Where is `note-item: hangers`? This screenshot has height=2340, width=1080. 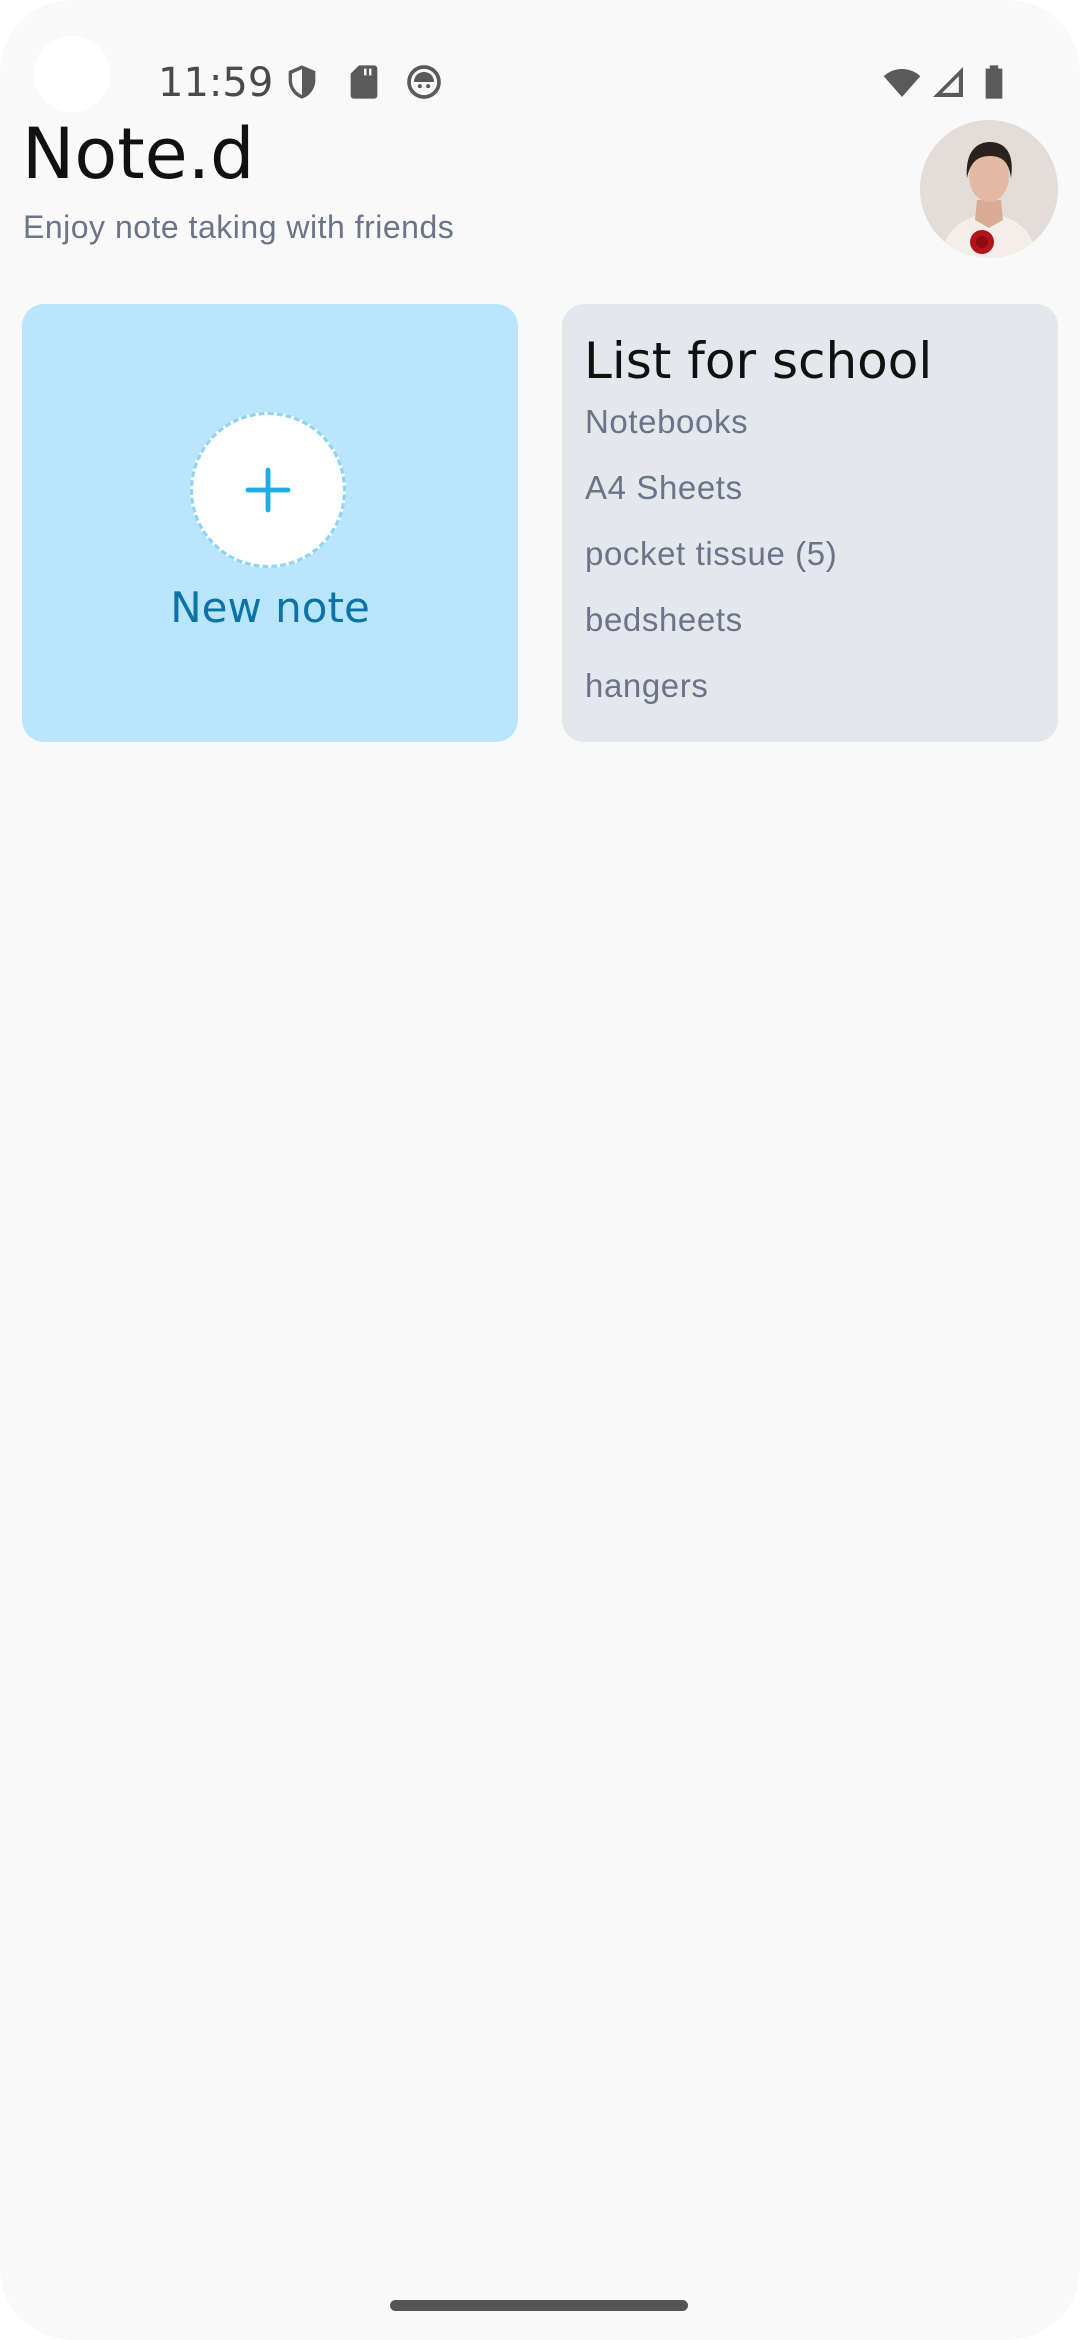 note-item: hangers is located at coordinates (647, 685).